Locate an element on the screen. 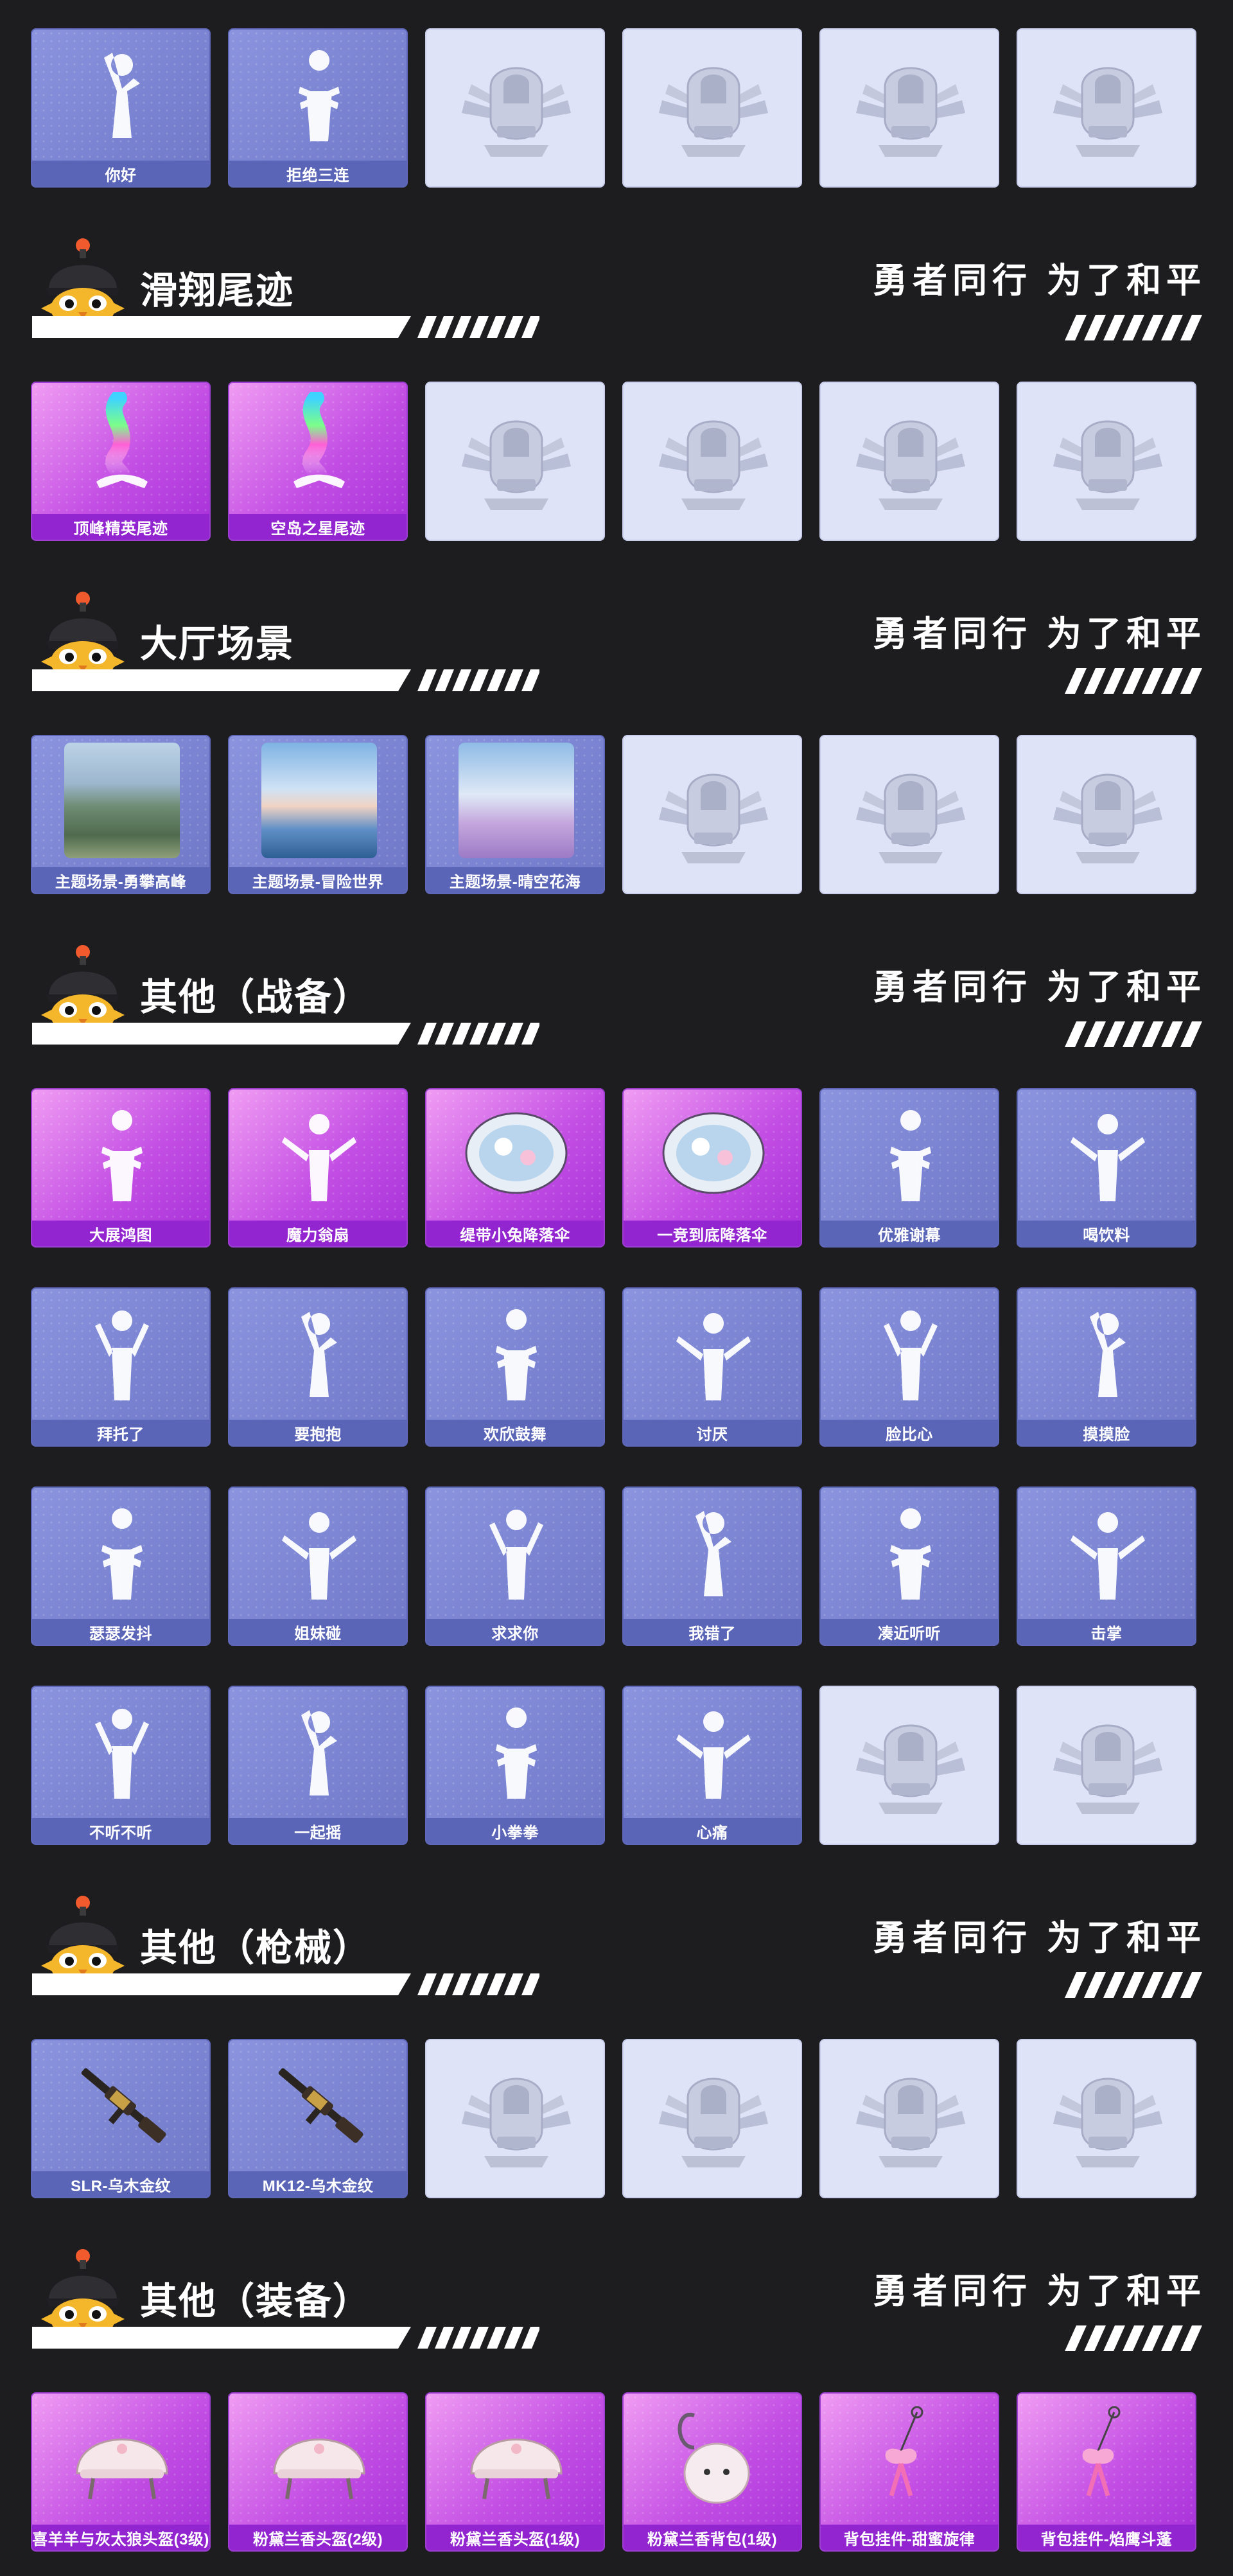 The image size is (1233, 2576). item-card: 一起摇 is located at coordinates (318, 1765).